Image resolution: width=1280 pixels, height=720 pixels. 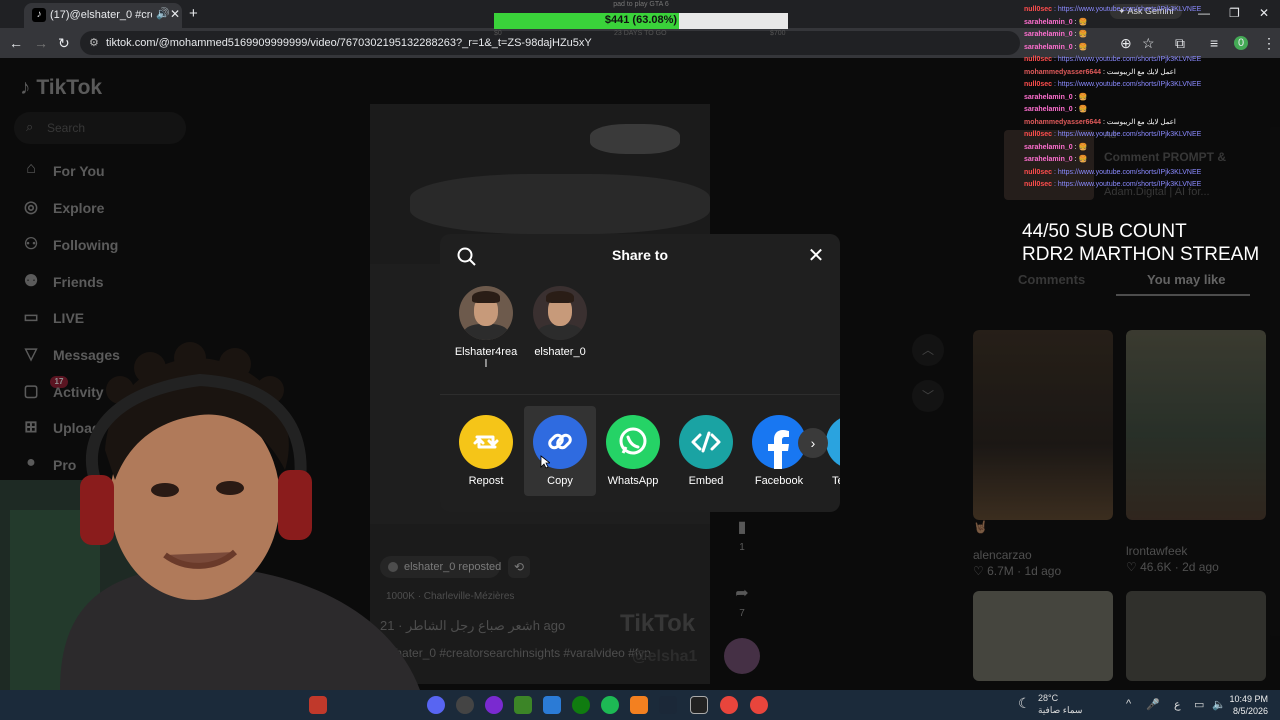 I want to click on share-embed-button: Embed, so click(x=706, y=451).